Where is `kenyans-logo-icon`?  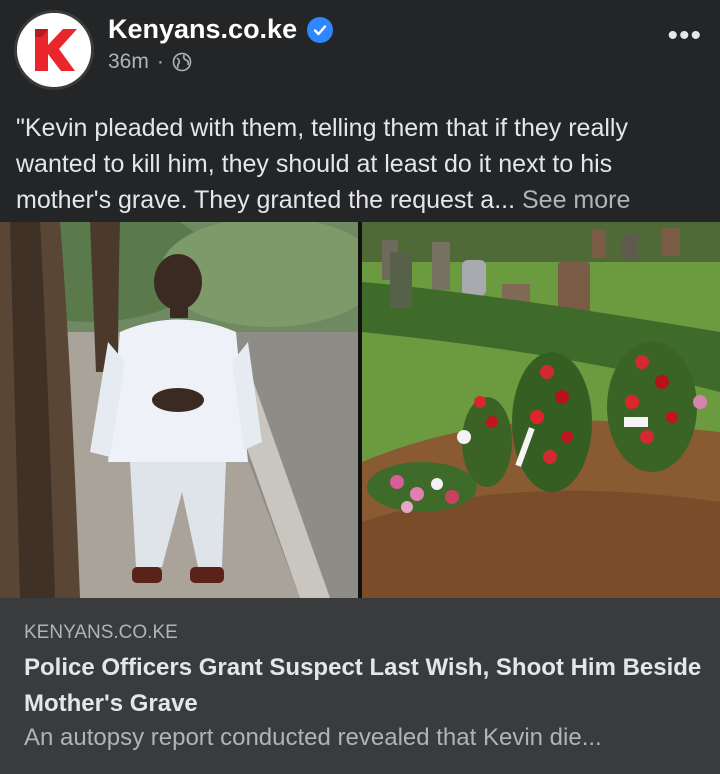
kenyans-logo-icon is located at coordinates (54, 50).